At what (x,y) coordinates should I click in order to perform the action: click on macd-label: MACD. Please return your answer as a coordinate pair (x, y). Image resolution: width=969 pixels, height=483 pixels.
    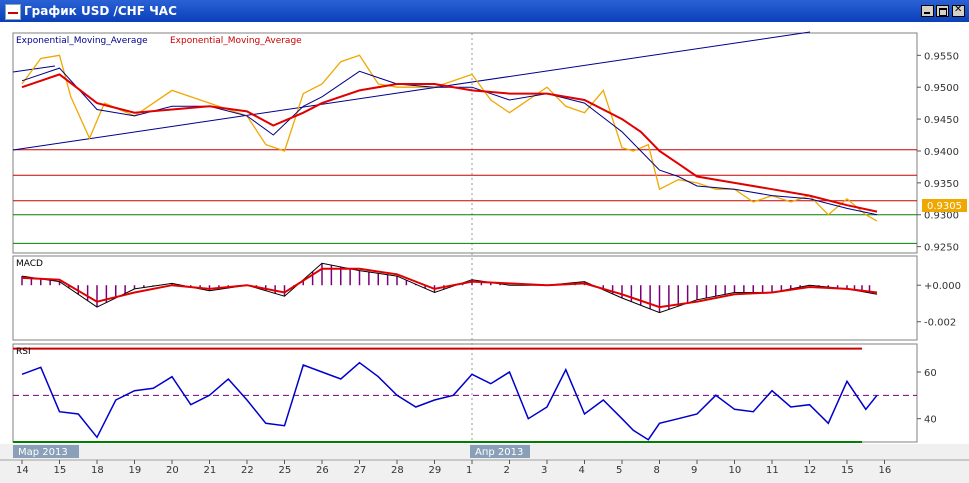
    Looking at the image, I should click on (29, 264).